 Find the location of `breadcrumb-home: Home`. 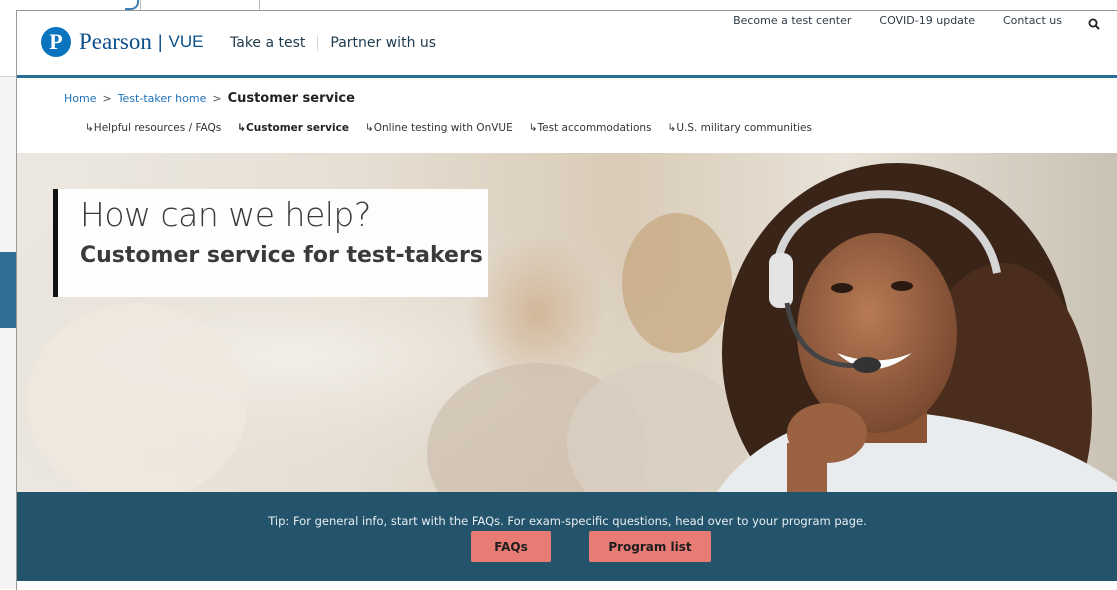

breadcrumb-home: Home is located at coordinates (80, 98).